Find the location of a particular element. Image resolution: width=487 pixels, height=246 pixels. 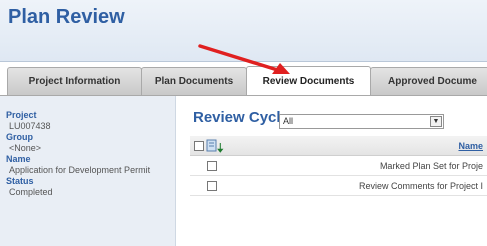

table-row: Marked Plan Set for Proje is located at coordinates (338, 166).